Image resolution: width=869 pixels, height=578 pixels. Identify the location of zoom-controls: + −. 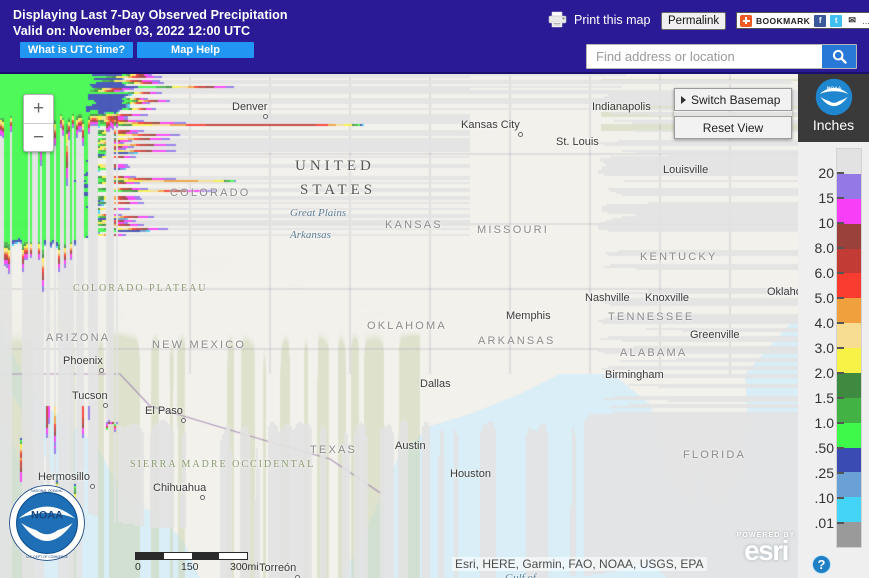
(38, 123).